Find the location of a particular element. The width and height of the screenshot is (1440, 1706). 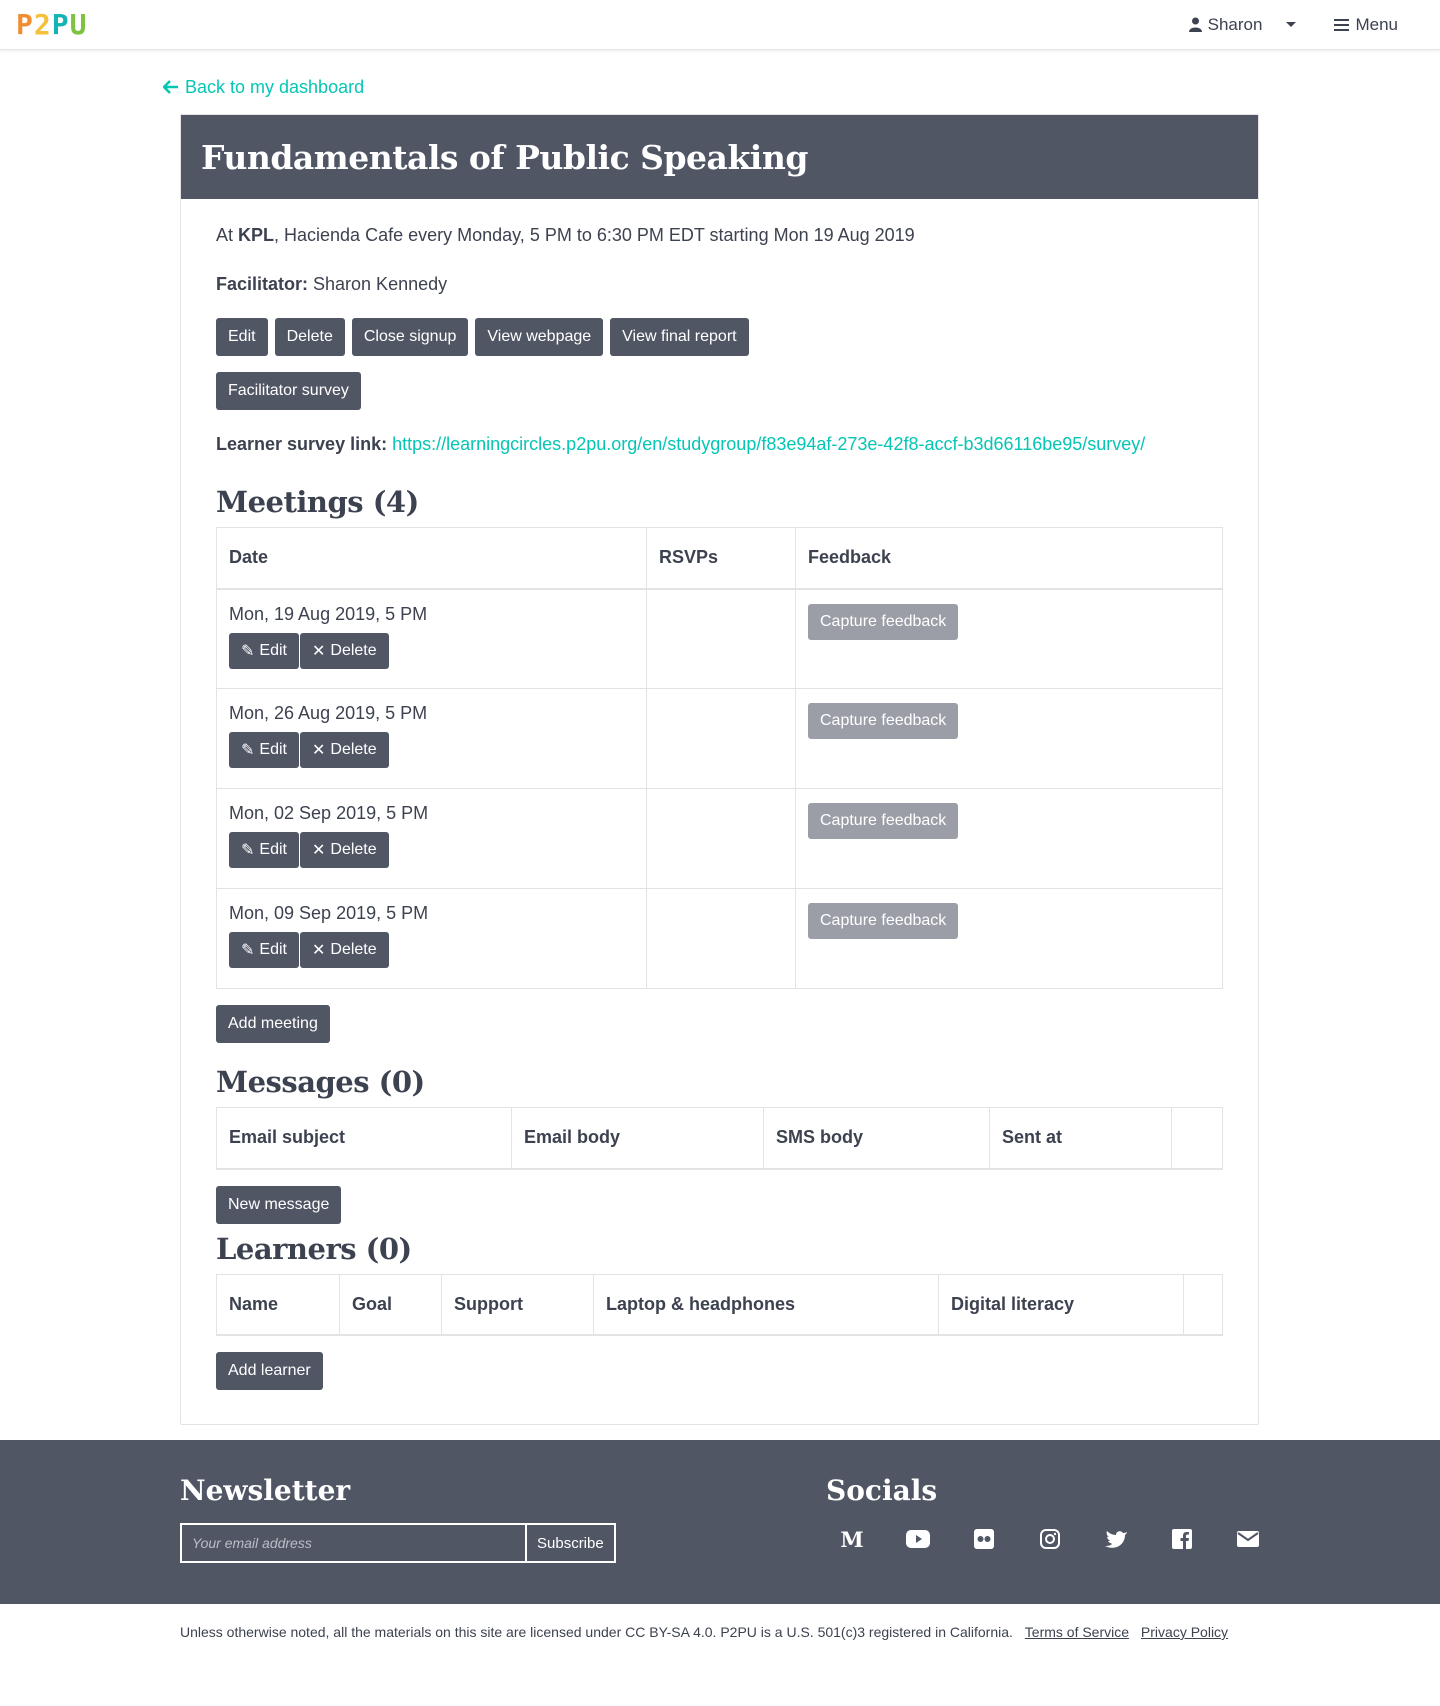

subscribe-button: Subscribe is located at coordinates (571, 1543).